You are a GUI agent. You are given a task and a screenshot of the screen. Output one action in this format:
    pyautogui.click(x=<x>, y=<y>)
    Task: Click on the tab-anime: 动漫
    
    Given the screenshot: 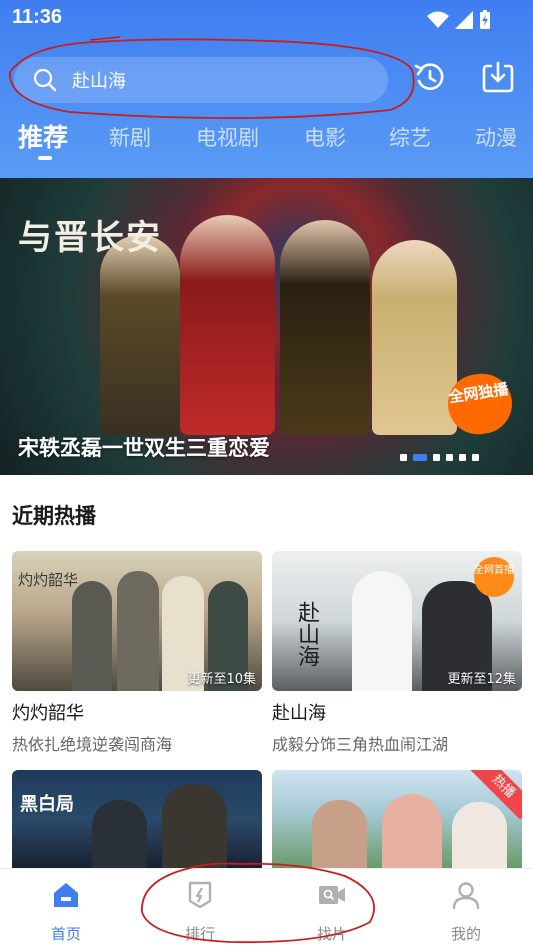 What is the action you would take?
    pyautogui.click(x=496, y=138)
    